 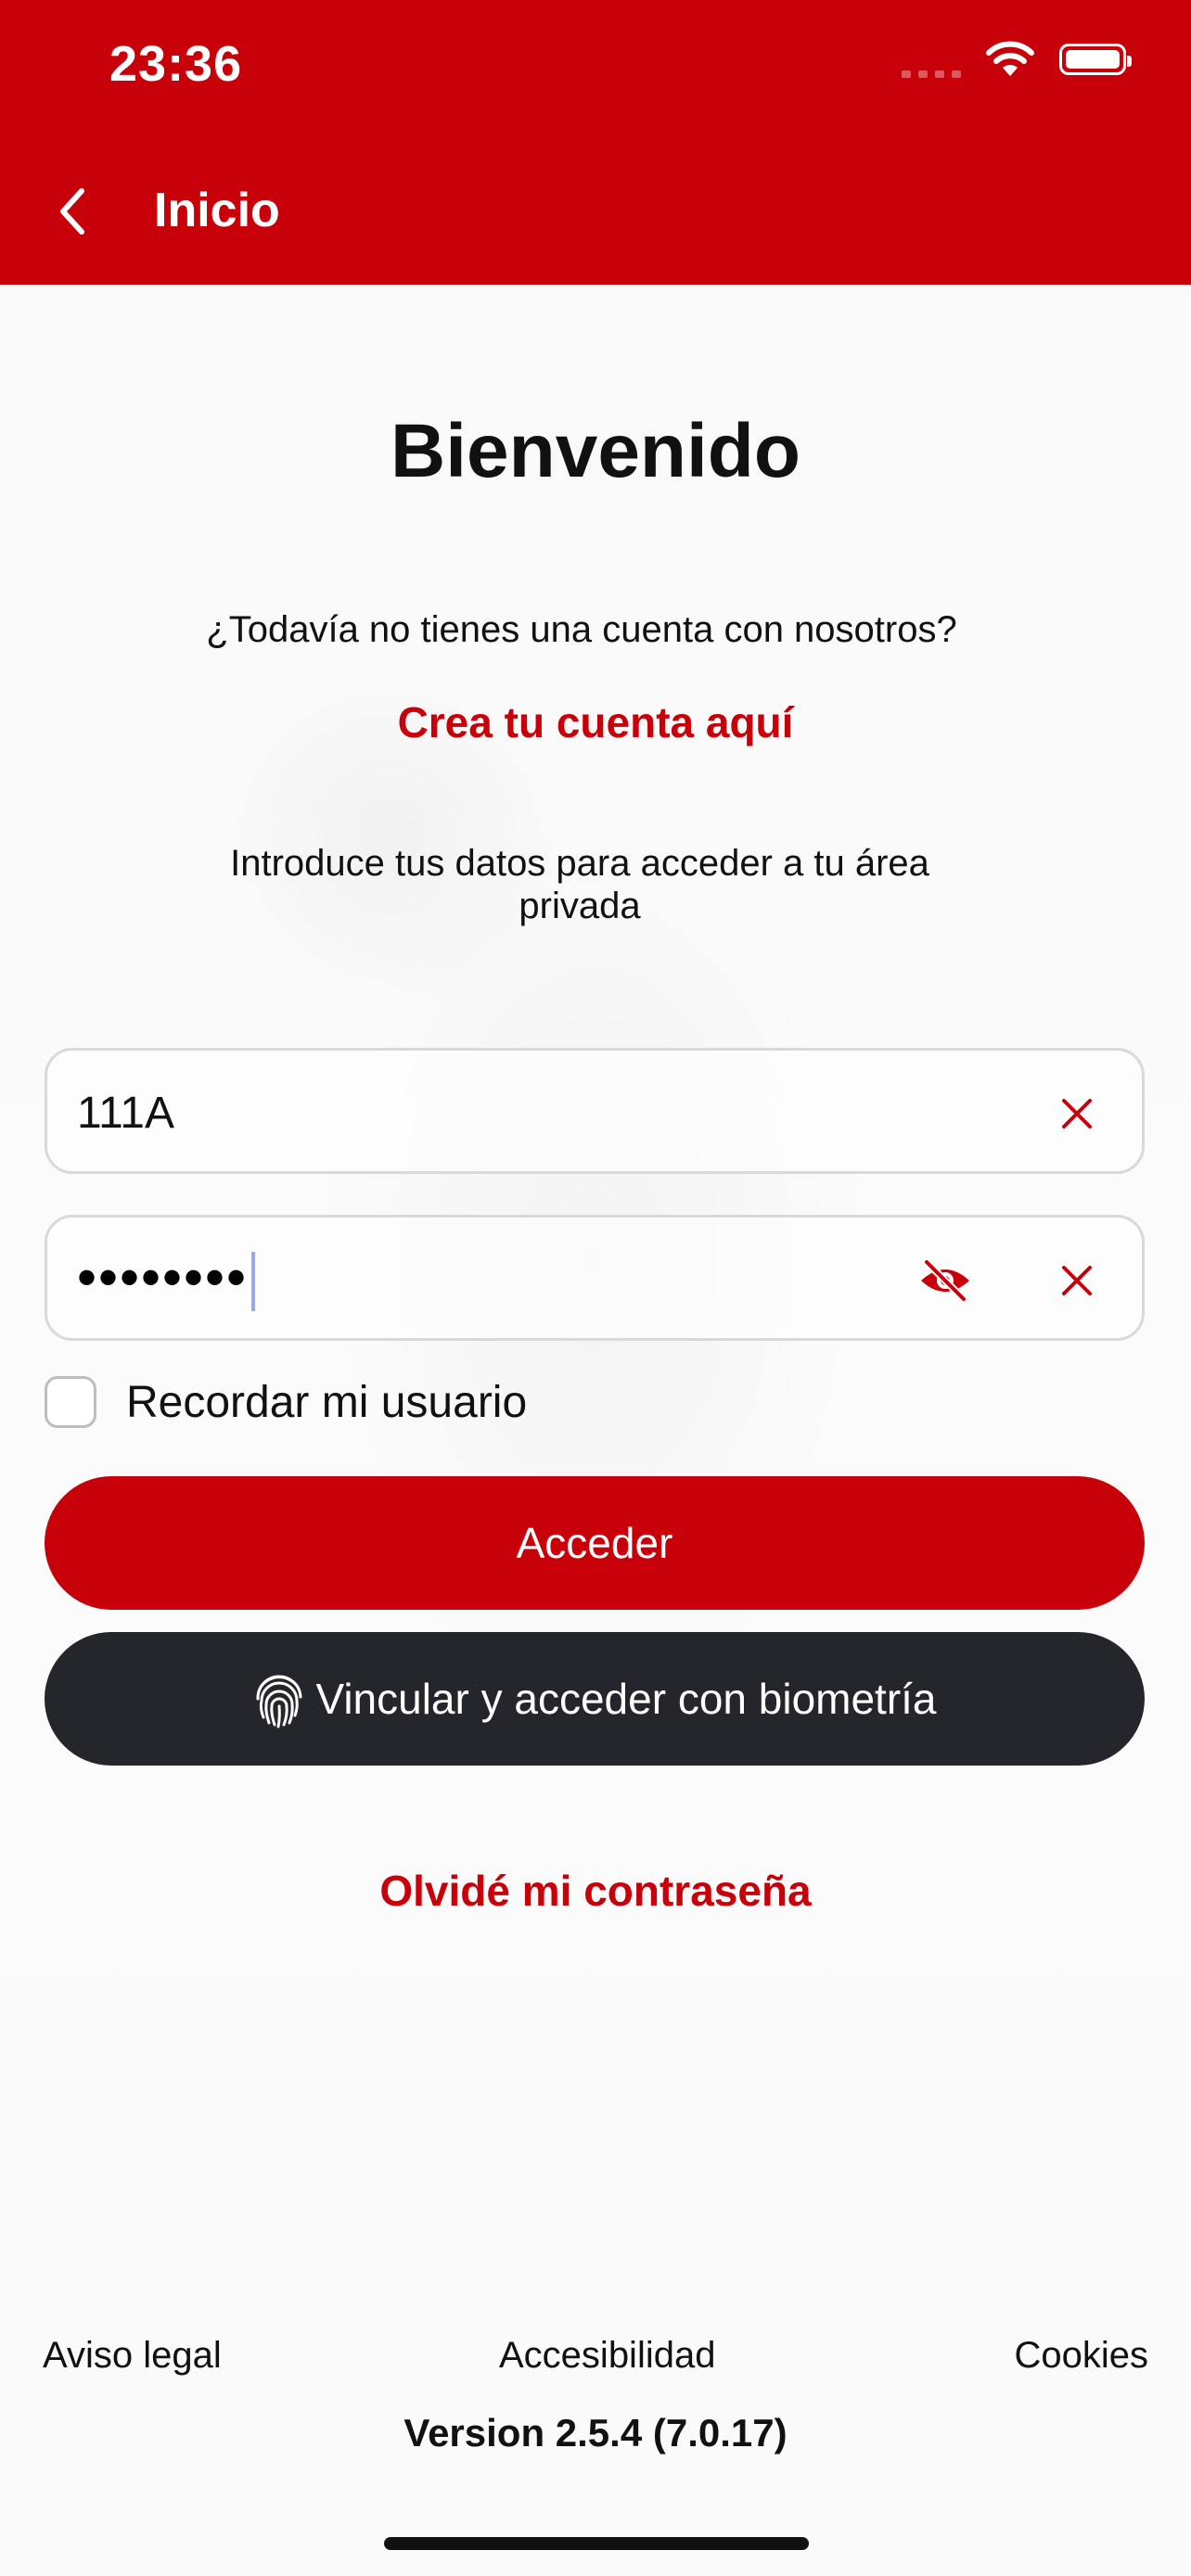 What do you see at coordinates (595, 1891) in the screenshot?
I see `forgot-password-link: Olvidé mi contraseña` at bounding box center [595, 1891].